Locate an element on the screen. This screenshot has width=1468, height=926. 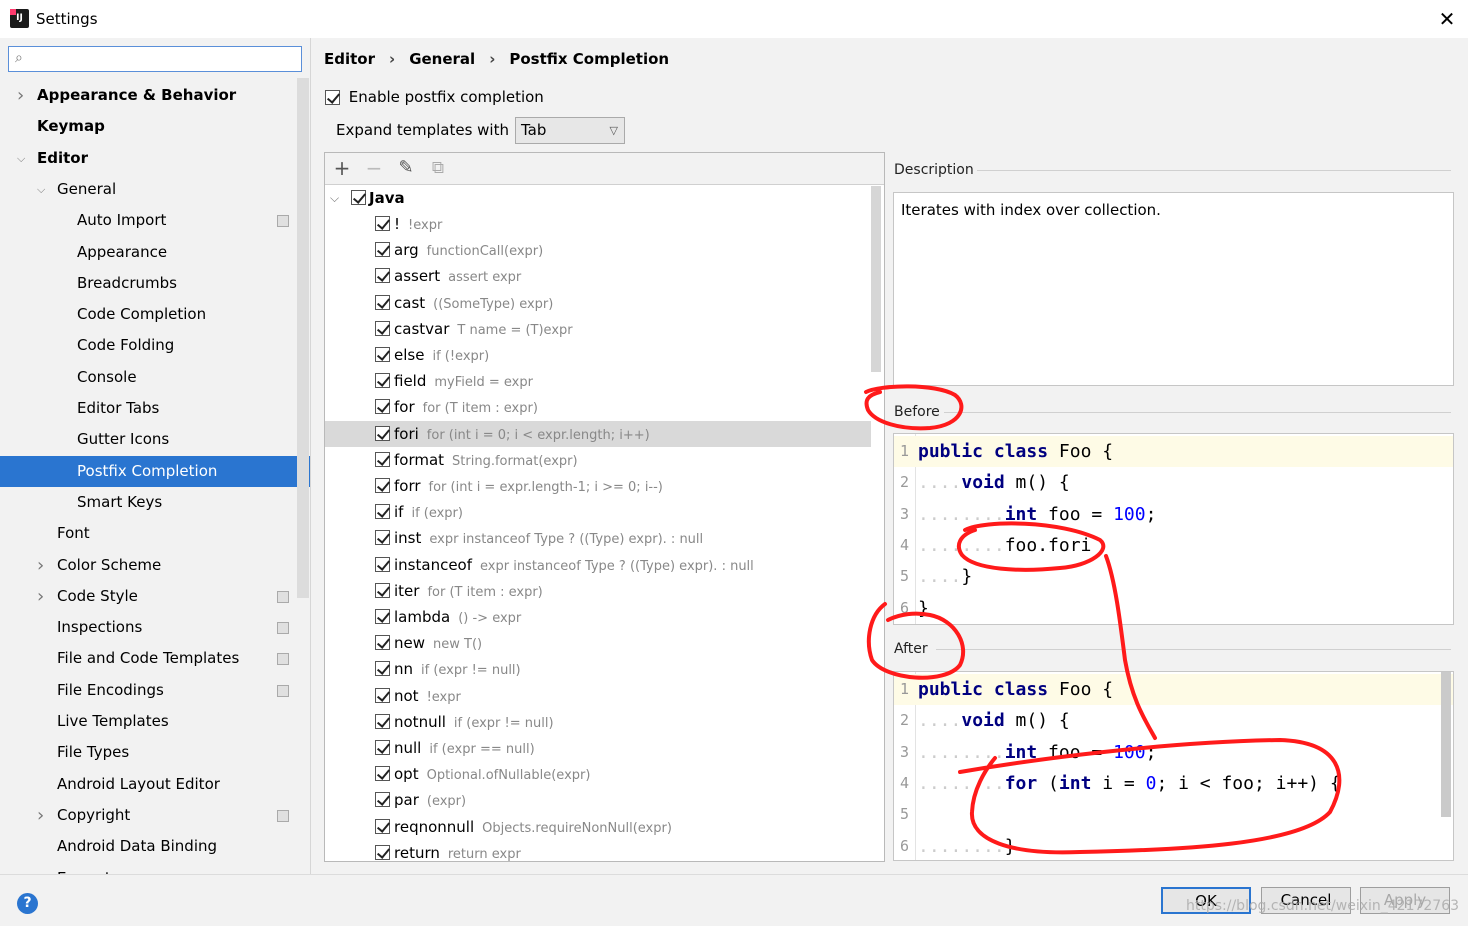
sidebar-item-appearance-behavior: › Appearance & Behavior is located at coordinates (155, 95).